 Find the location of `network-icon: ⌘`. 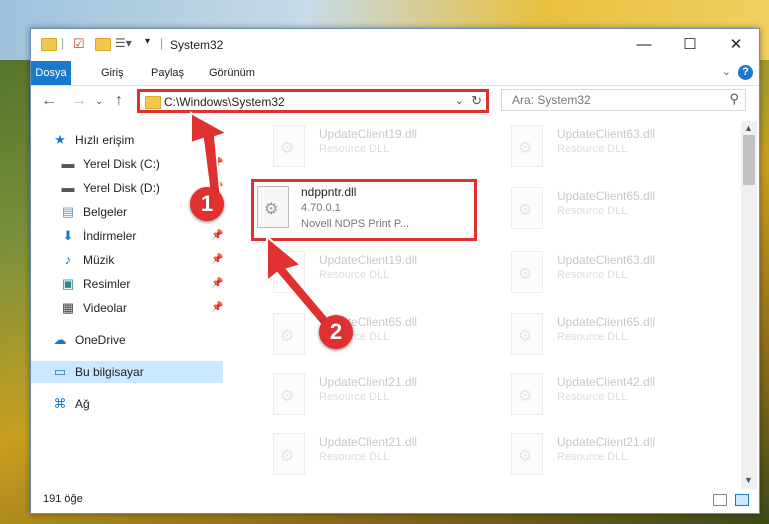

network-icon: ⌘ is located at coordinates (60, 403).